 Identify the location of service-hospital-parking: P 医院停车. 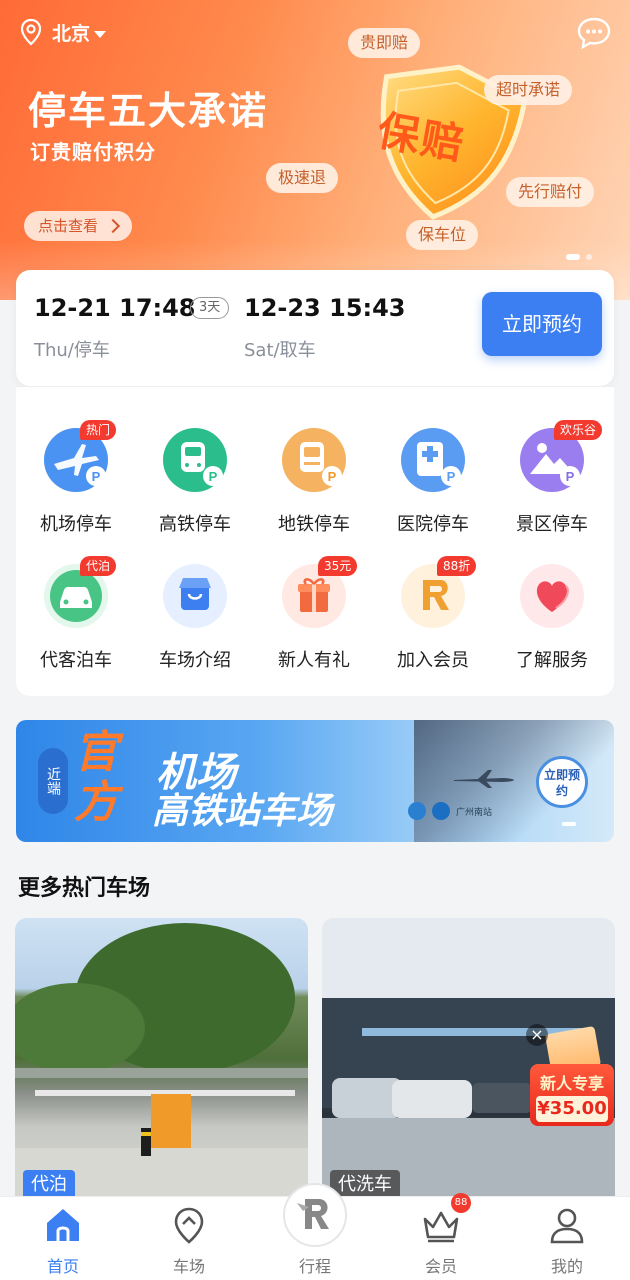
(433, 482).